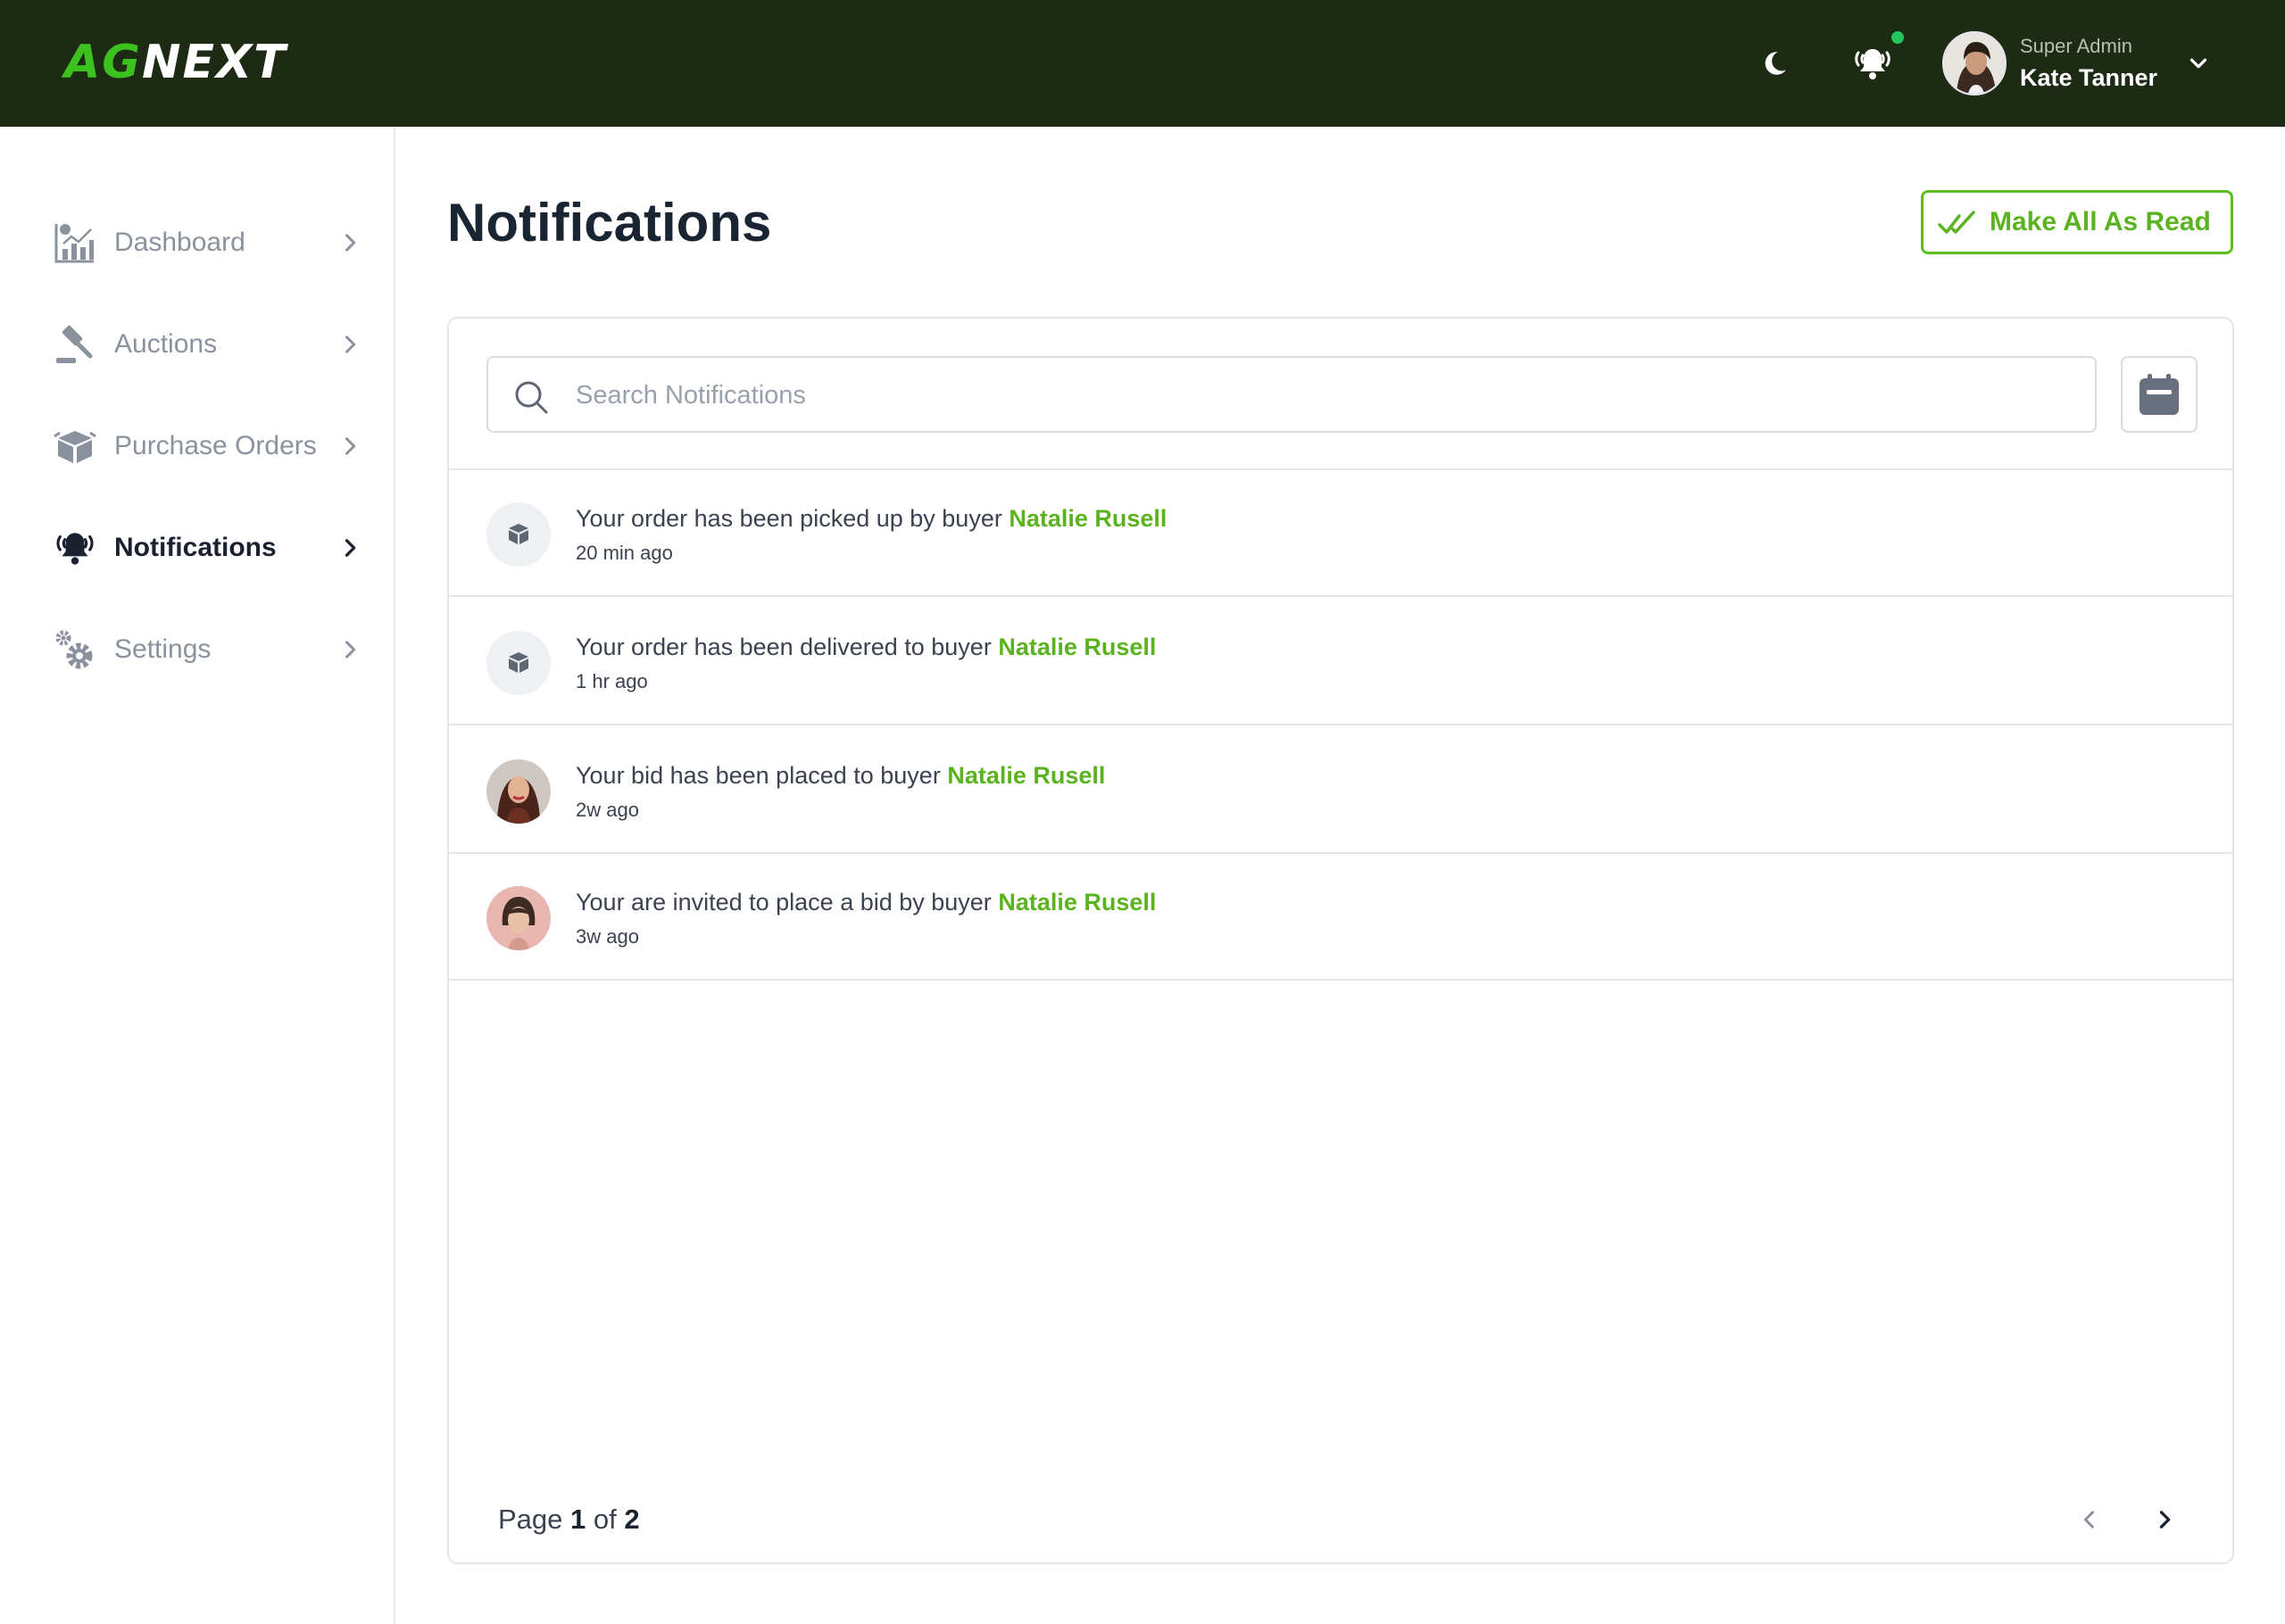 The height and width of the screenshot is (1624, 2285). What do you see at coordinates (531, 397) in the screenshot?
I see `search-icon` at bounding box center [531, 397].